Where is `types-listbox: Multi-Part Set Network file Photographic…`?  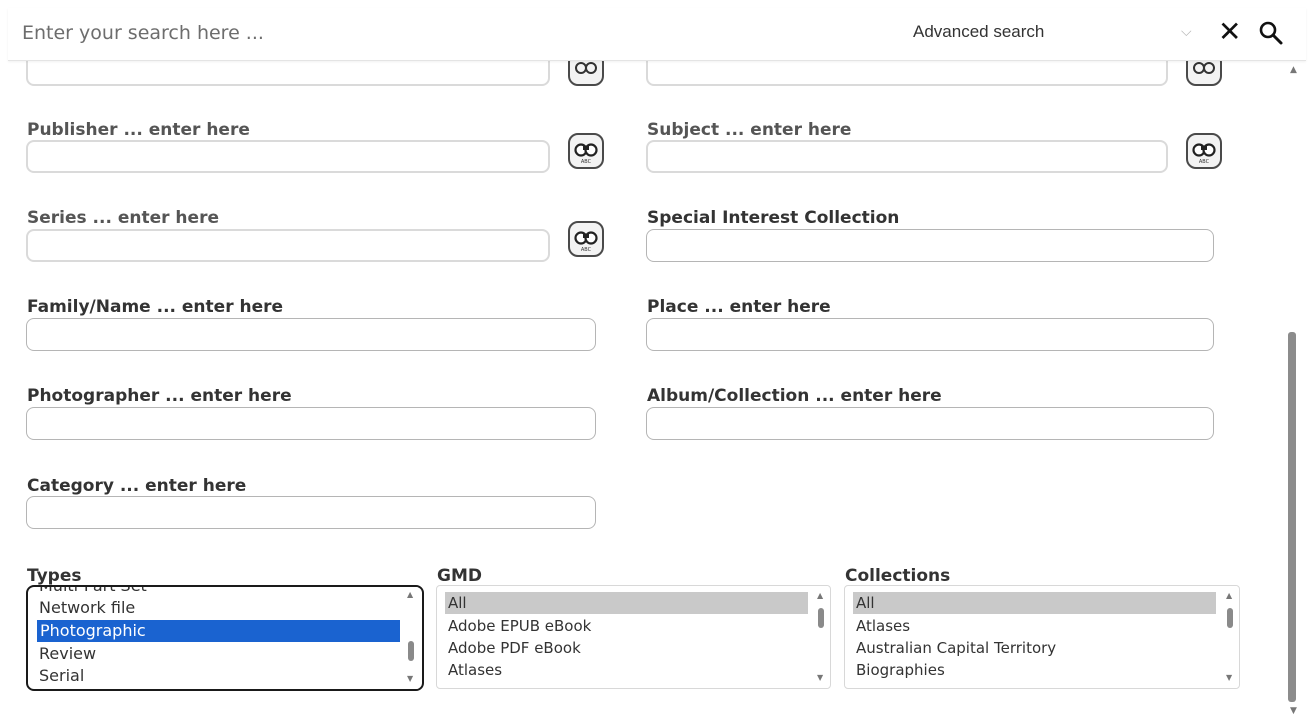
types-listbox: Multi-Part Set Network file Photographic… is located at coordinates (225, 638).